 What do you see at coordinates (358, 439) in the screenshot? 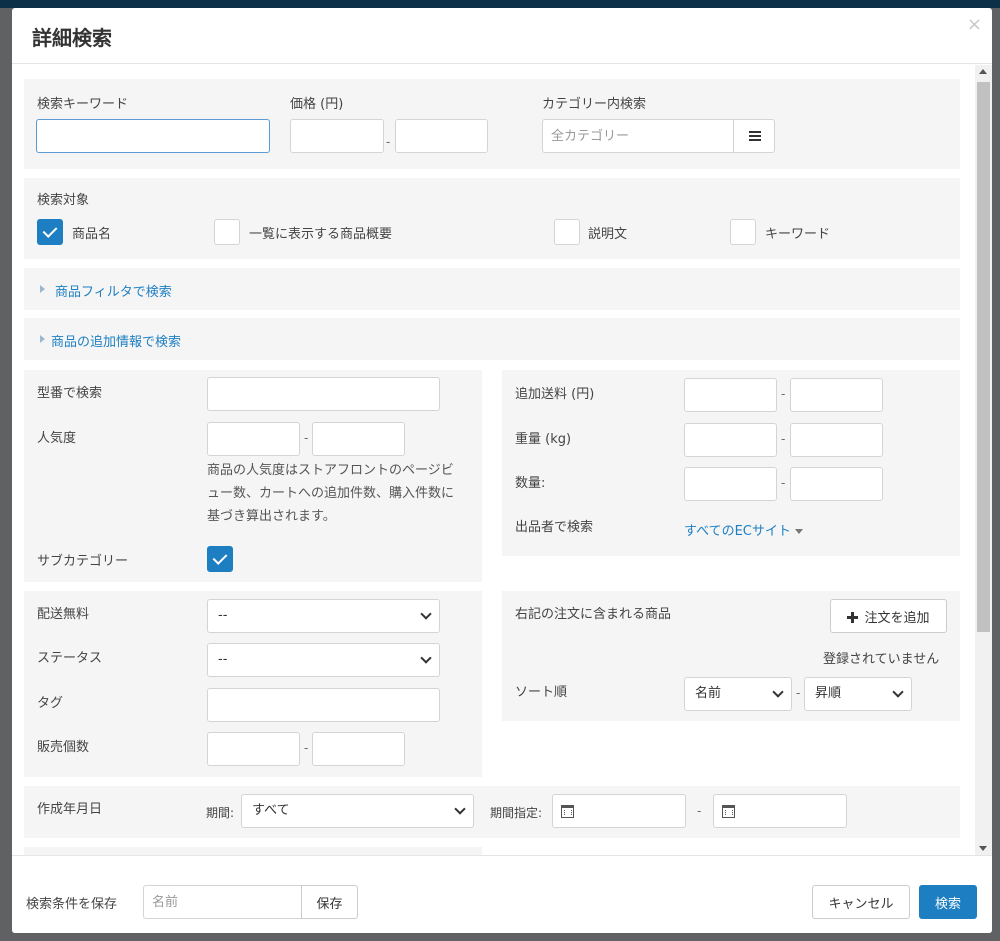
I see `popularity-max-input` at bounding box center [358, 439].